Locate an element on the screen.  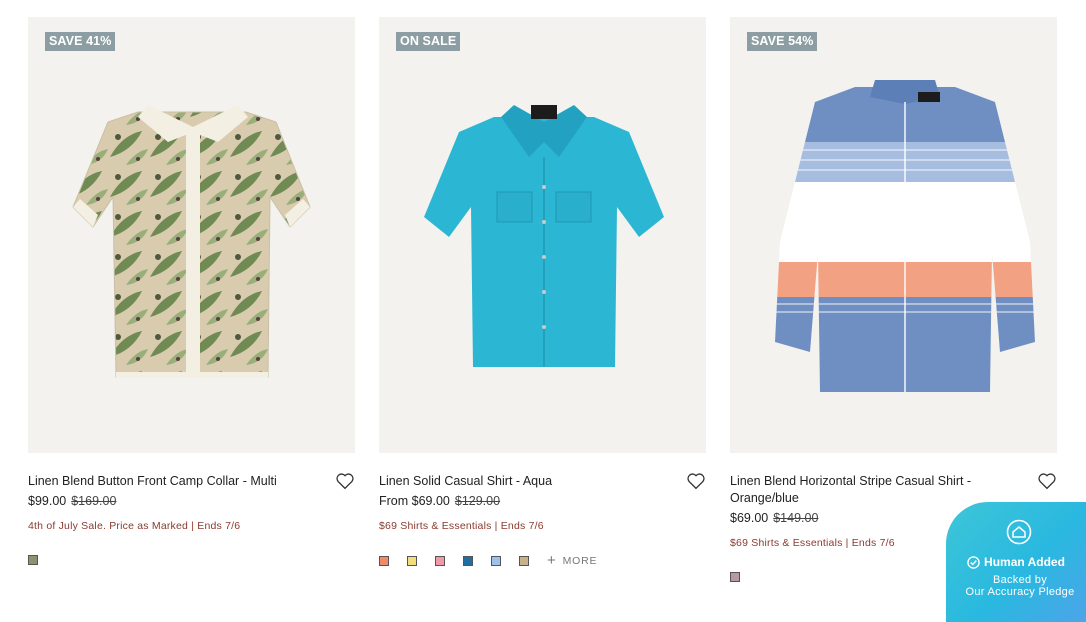
price-row: $99.00 $169.00 is located at coordinates (191, 501).